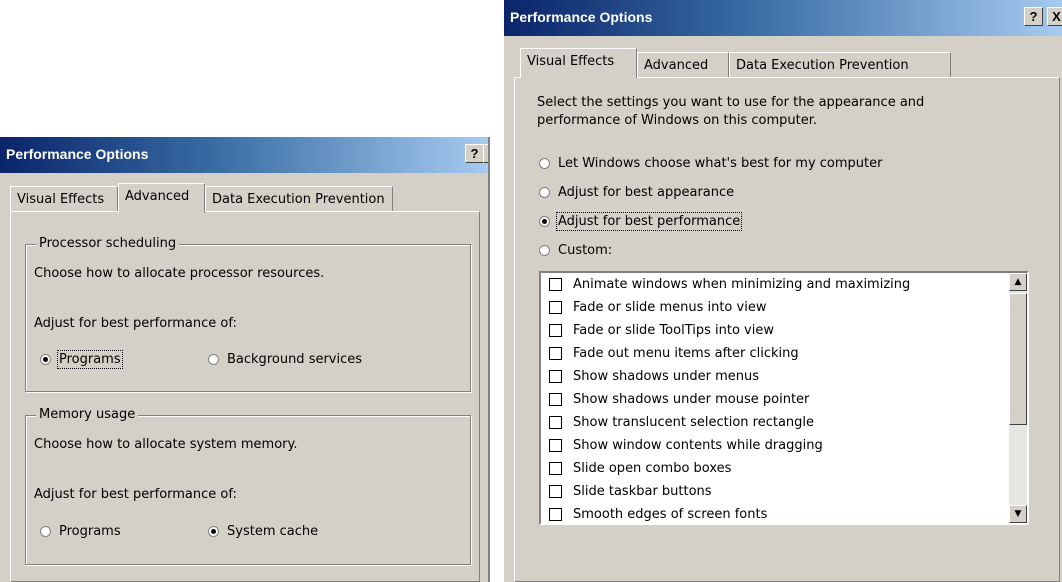 This screenshot has height=582, width=1062. What do you see at coordinates (677, 120) in the screenshot?
I see `intro-text-line-2: performance of Windows on this computer.` at bounding box center [677, 120].